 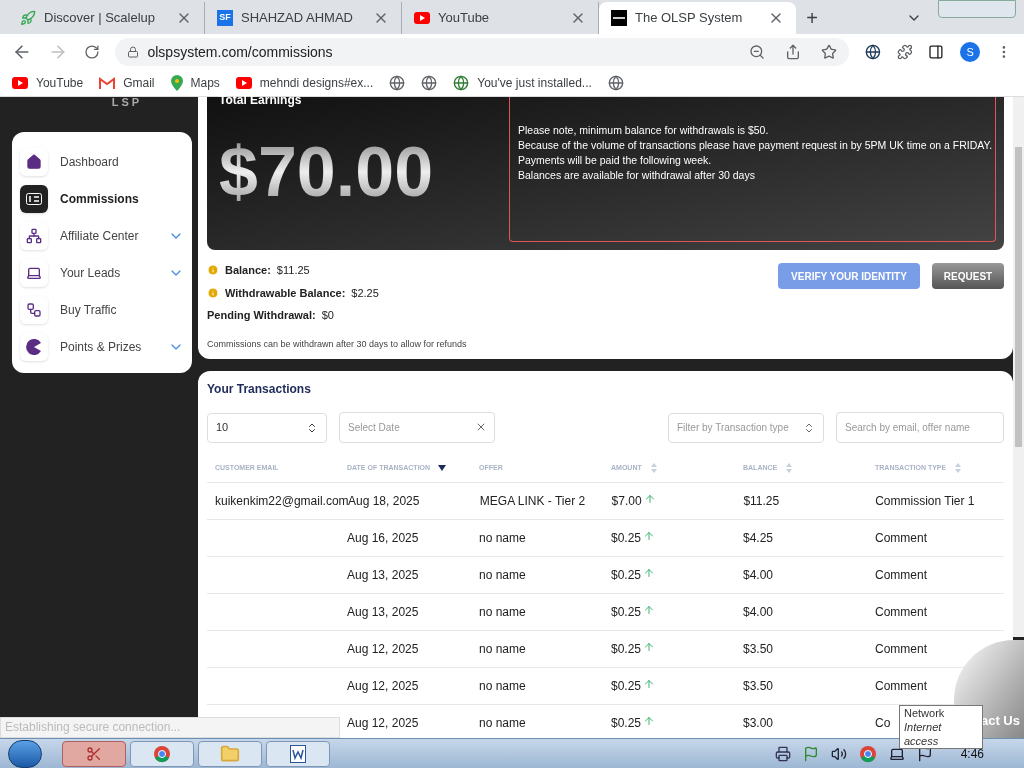 I want to click on extensions-icon, so click(x=904, y=52).